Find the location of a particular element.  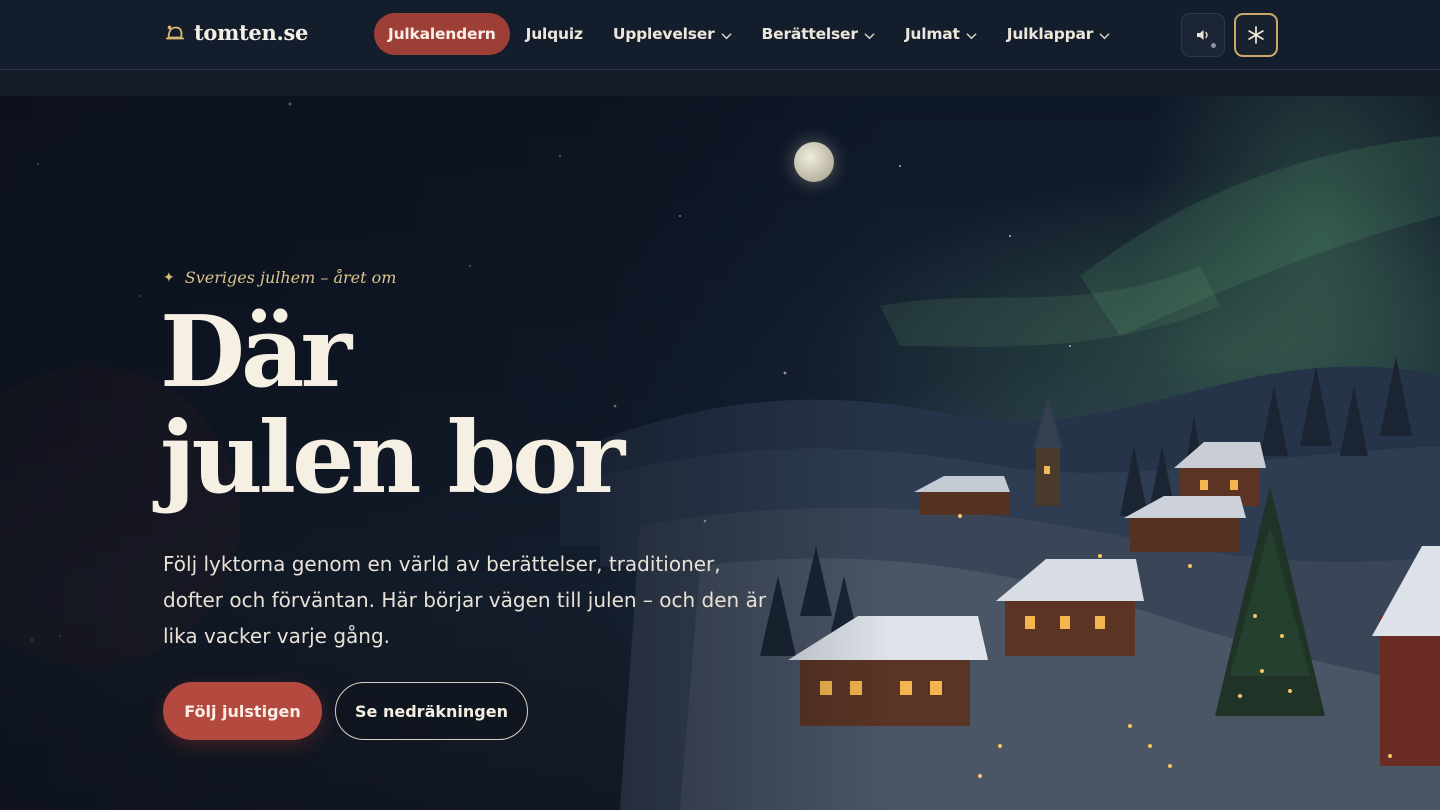

nav-item-julklappar: Julklappar is located at coordinates (1059, 34).